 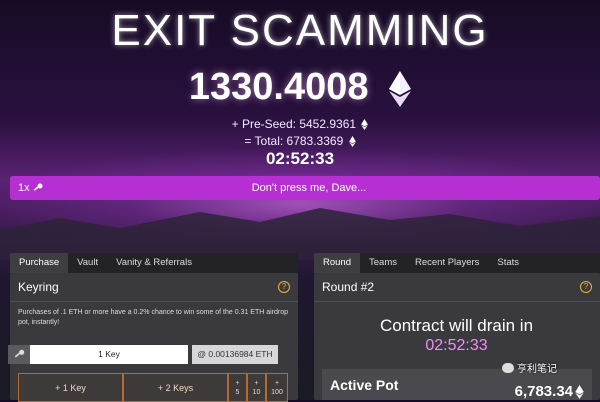 I want to click on add-10-button: + 10, so click(x=256, y=387).